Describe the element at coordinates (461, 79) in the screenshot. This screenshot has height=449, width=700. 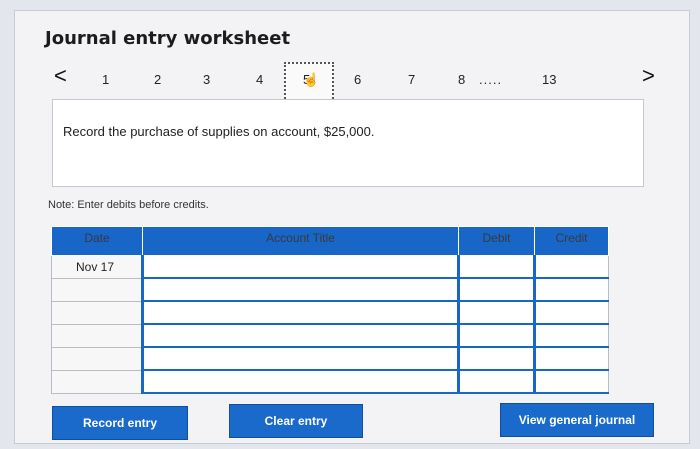
I see `page-8: 8` at that location.